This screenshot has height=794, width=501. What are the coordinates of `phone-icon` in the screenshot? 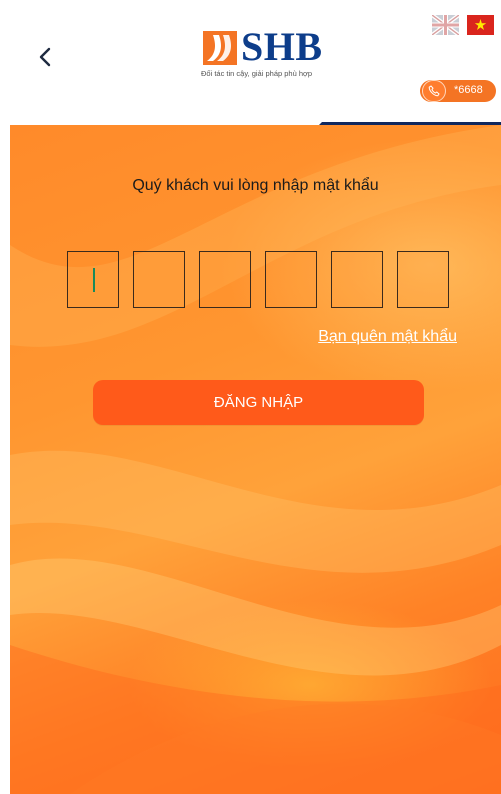 It's located at (434, 91).